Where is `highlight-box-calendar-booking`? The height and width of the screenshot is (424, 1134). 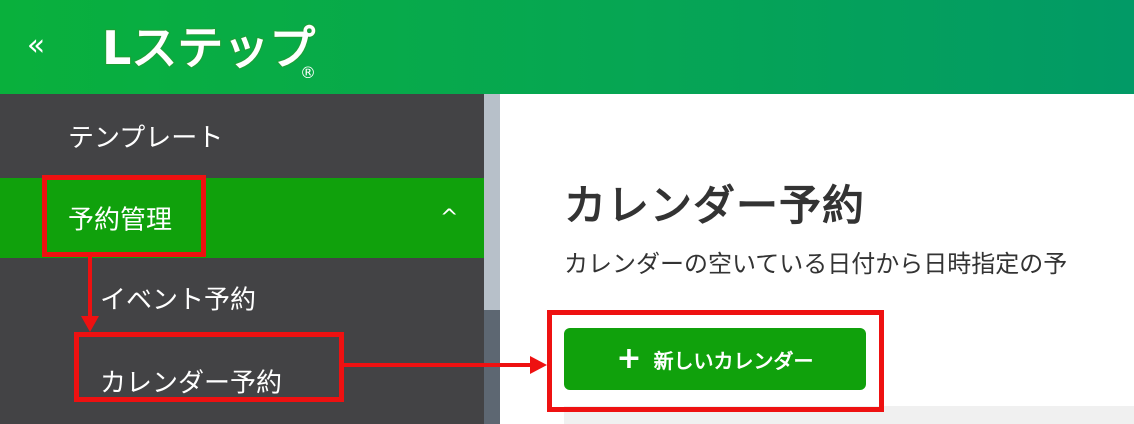
highlight-box-calendar-booking is located at coordinates (209, 367).